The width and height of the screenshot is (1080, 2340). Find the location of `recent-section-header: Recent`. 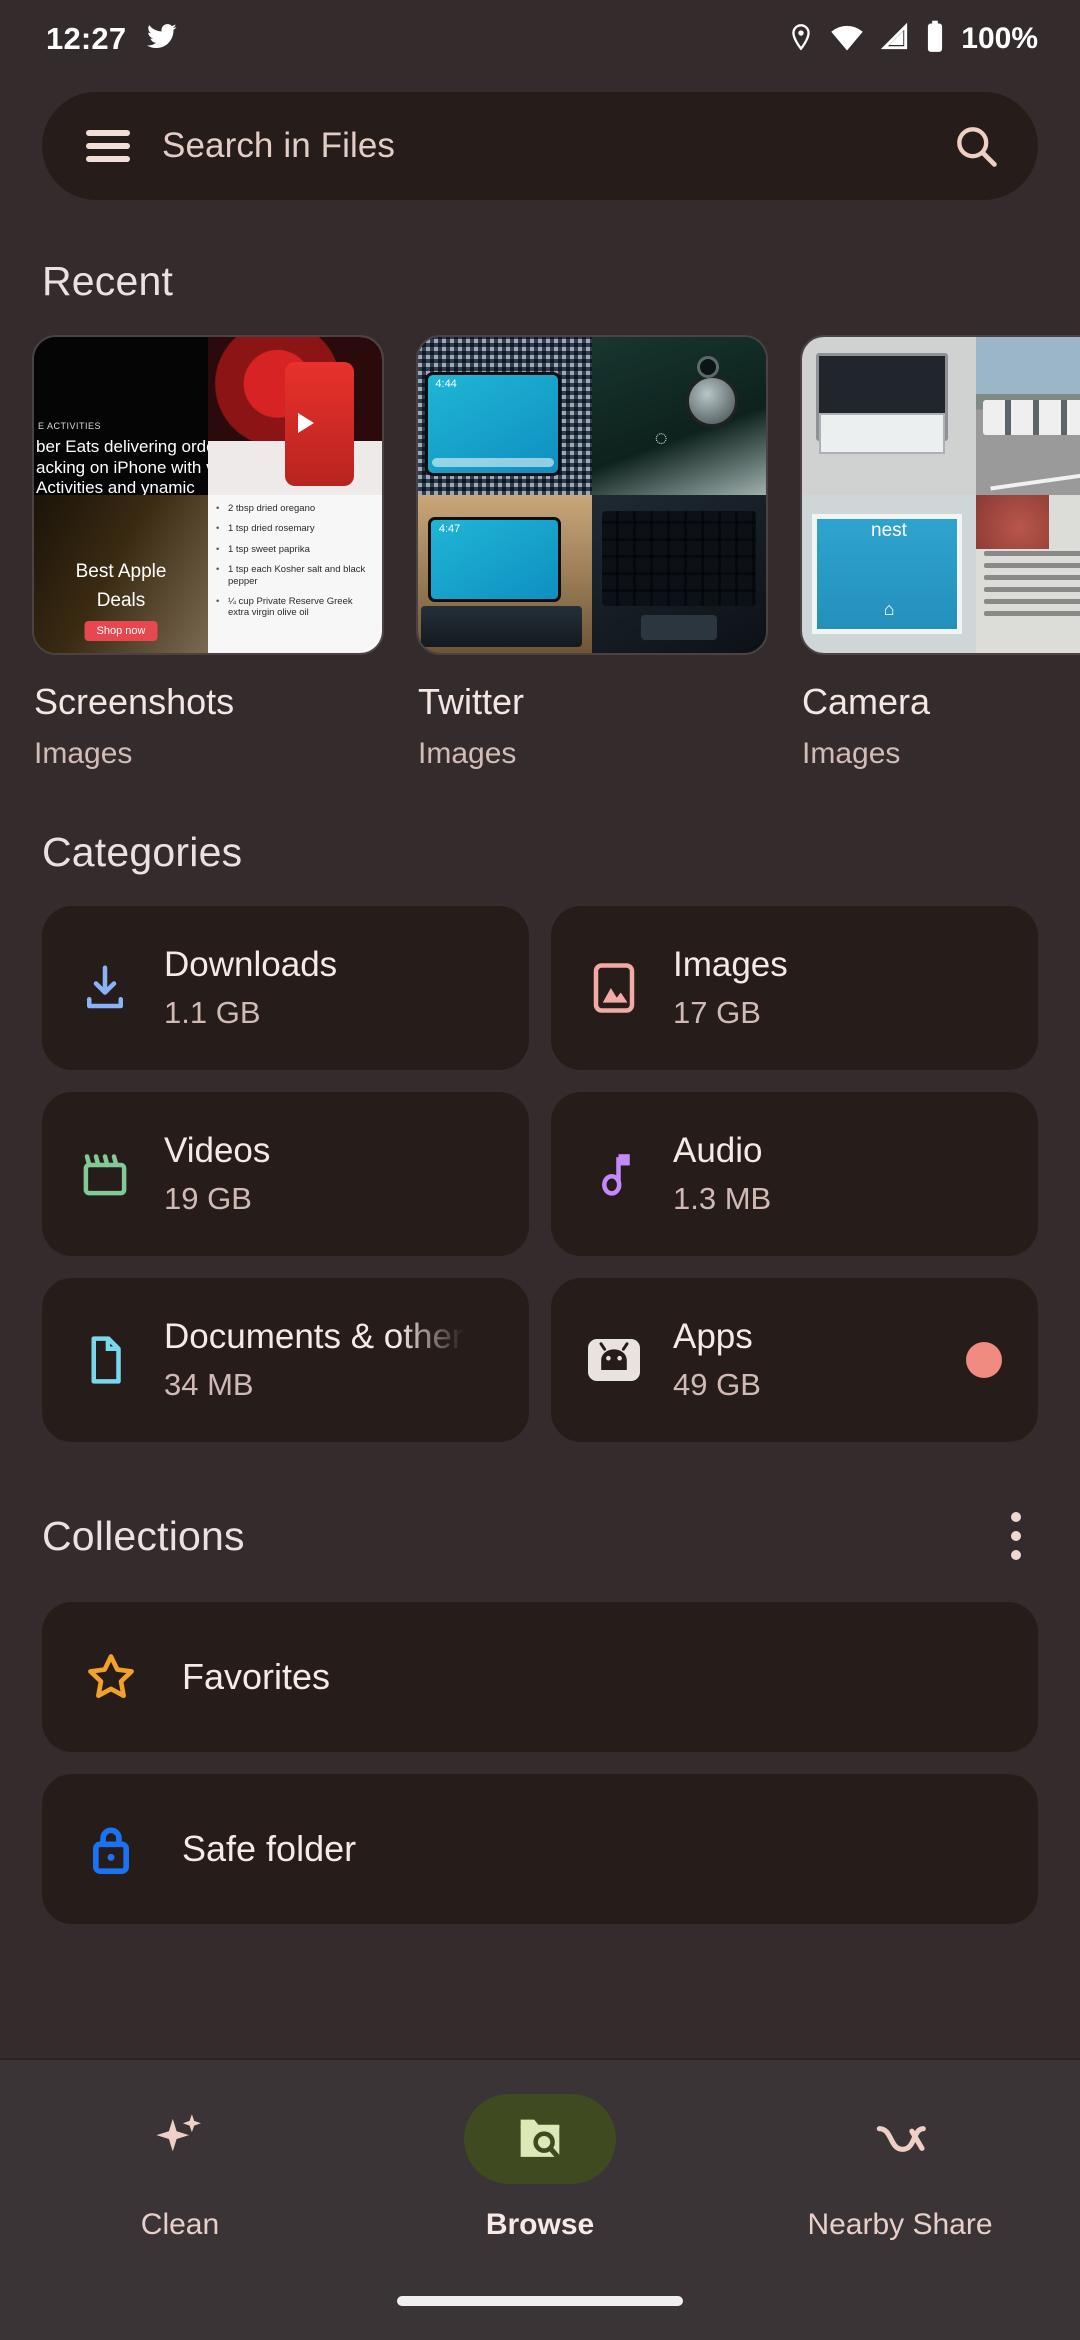

recent-section-header: Recent is located at coordinates (540, 281).